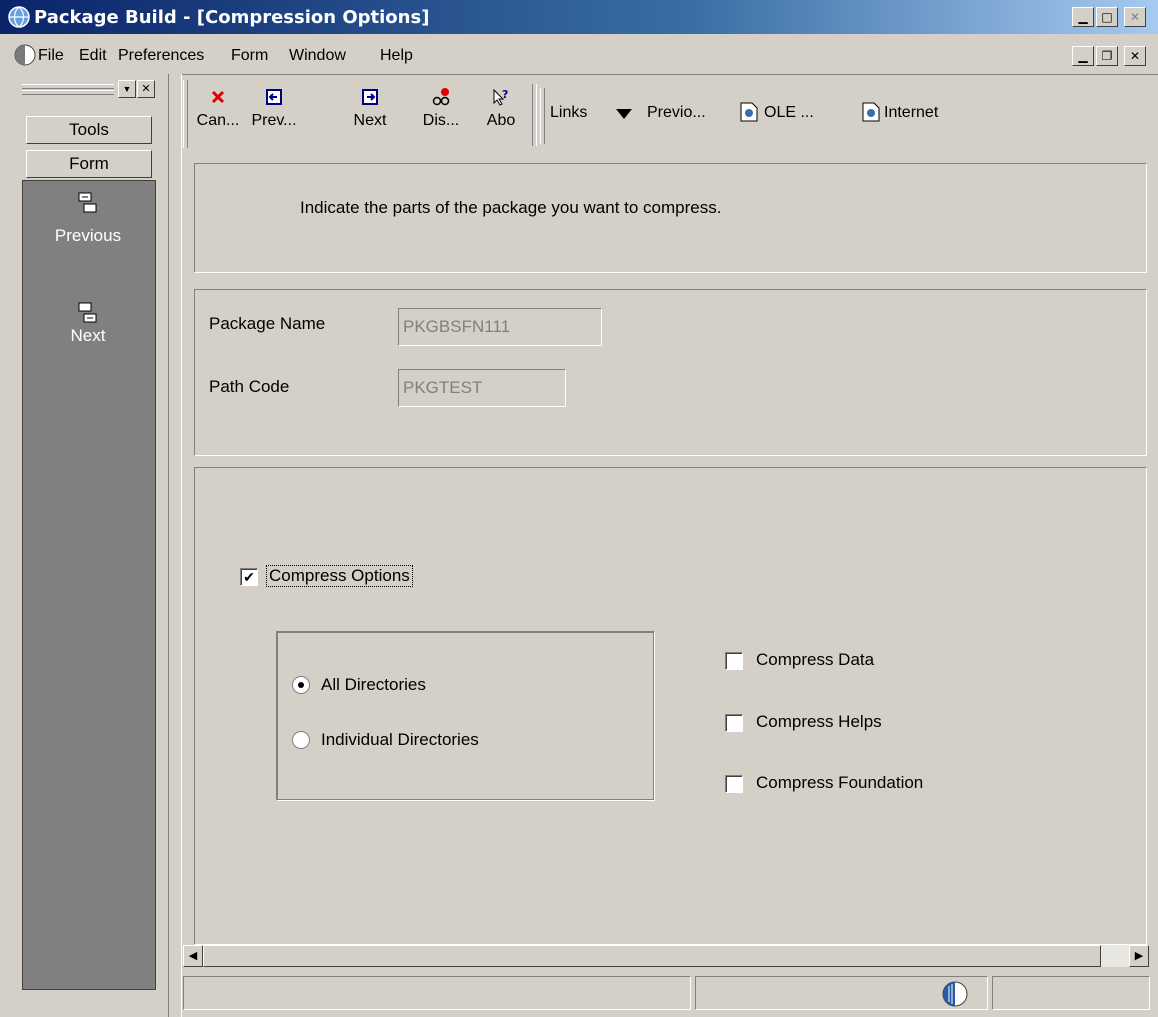 This screenshot has width=1158, height=1017. I want to click on restore-icon: ❐, so click(1107, 56).